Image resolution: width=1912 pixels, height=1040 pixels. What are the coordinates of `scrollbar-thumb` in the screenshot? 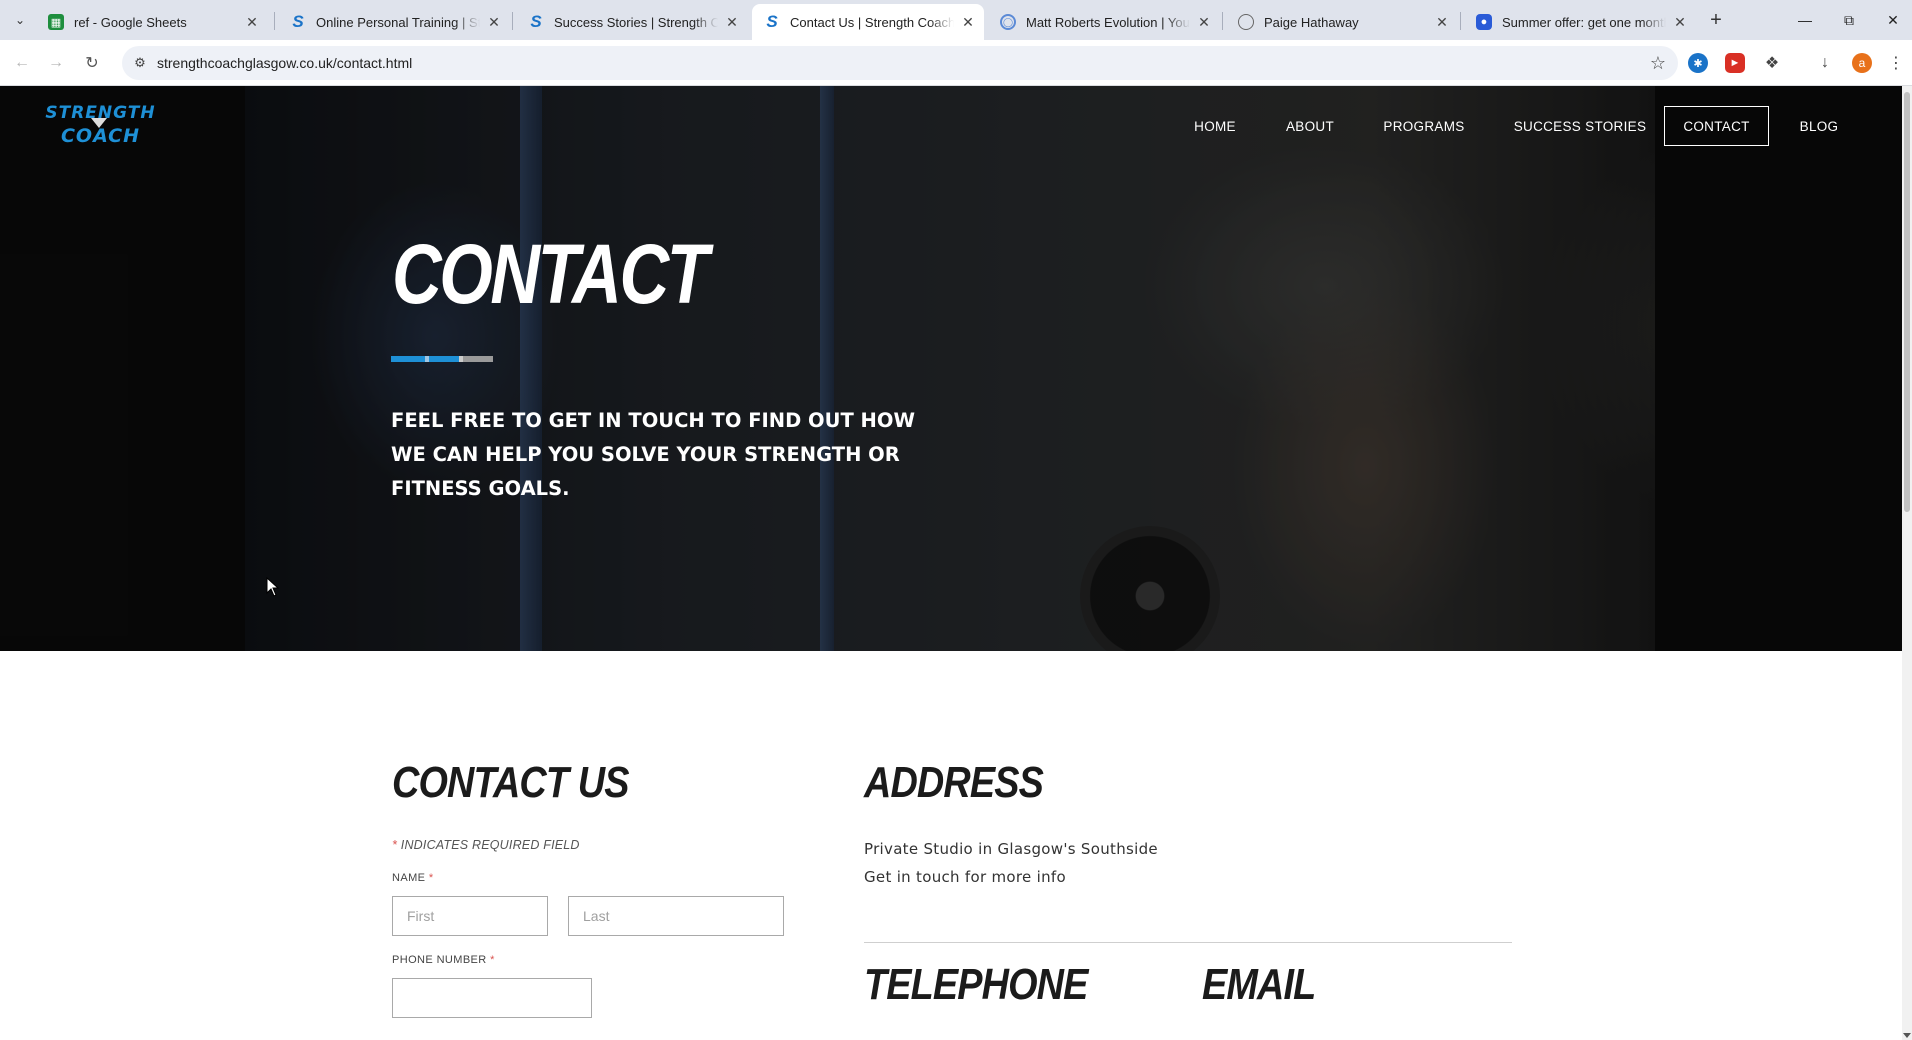 It's located at (1907, 302).